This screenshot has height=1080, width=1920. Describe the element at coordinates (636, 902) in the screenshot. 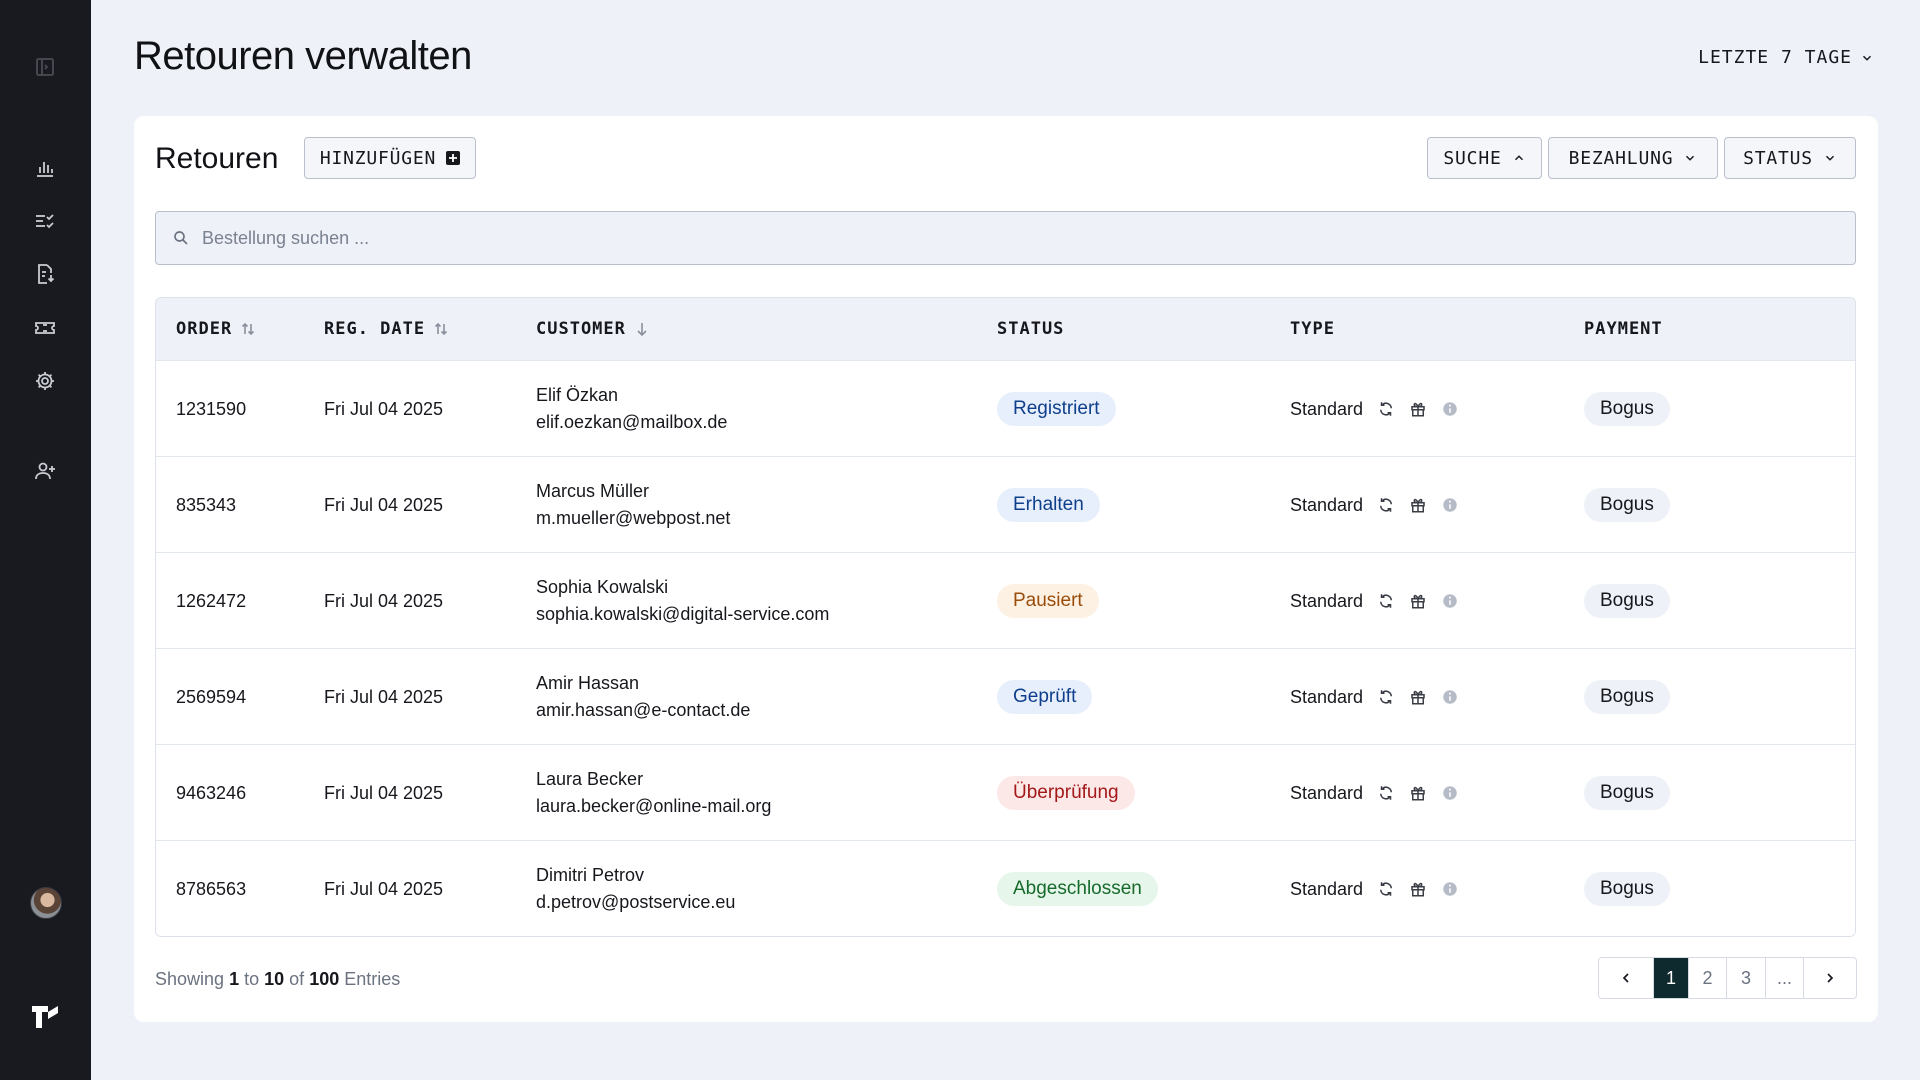

I see `customer-email: d.petrov@postservice.eu` at that location.